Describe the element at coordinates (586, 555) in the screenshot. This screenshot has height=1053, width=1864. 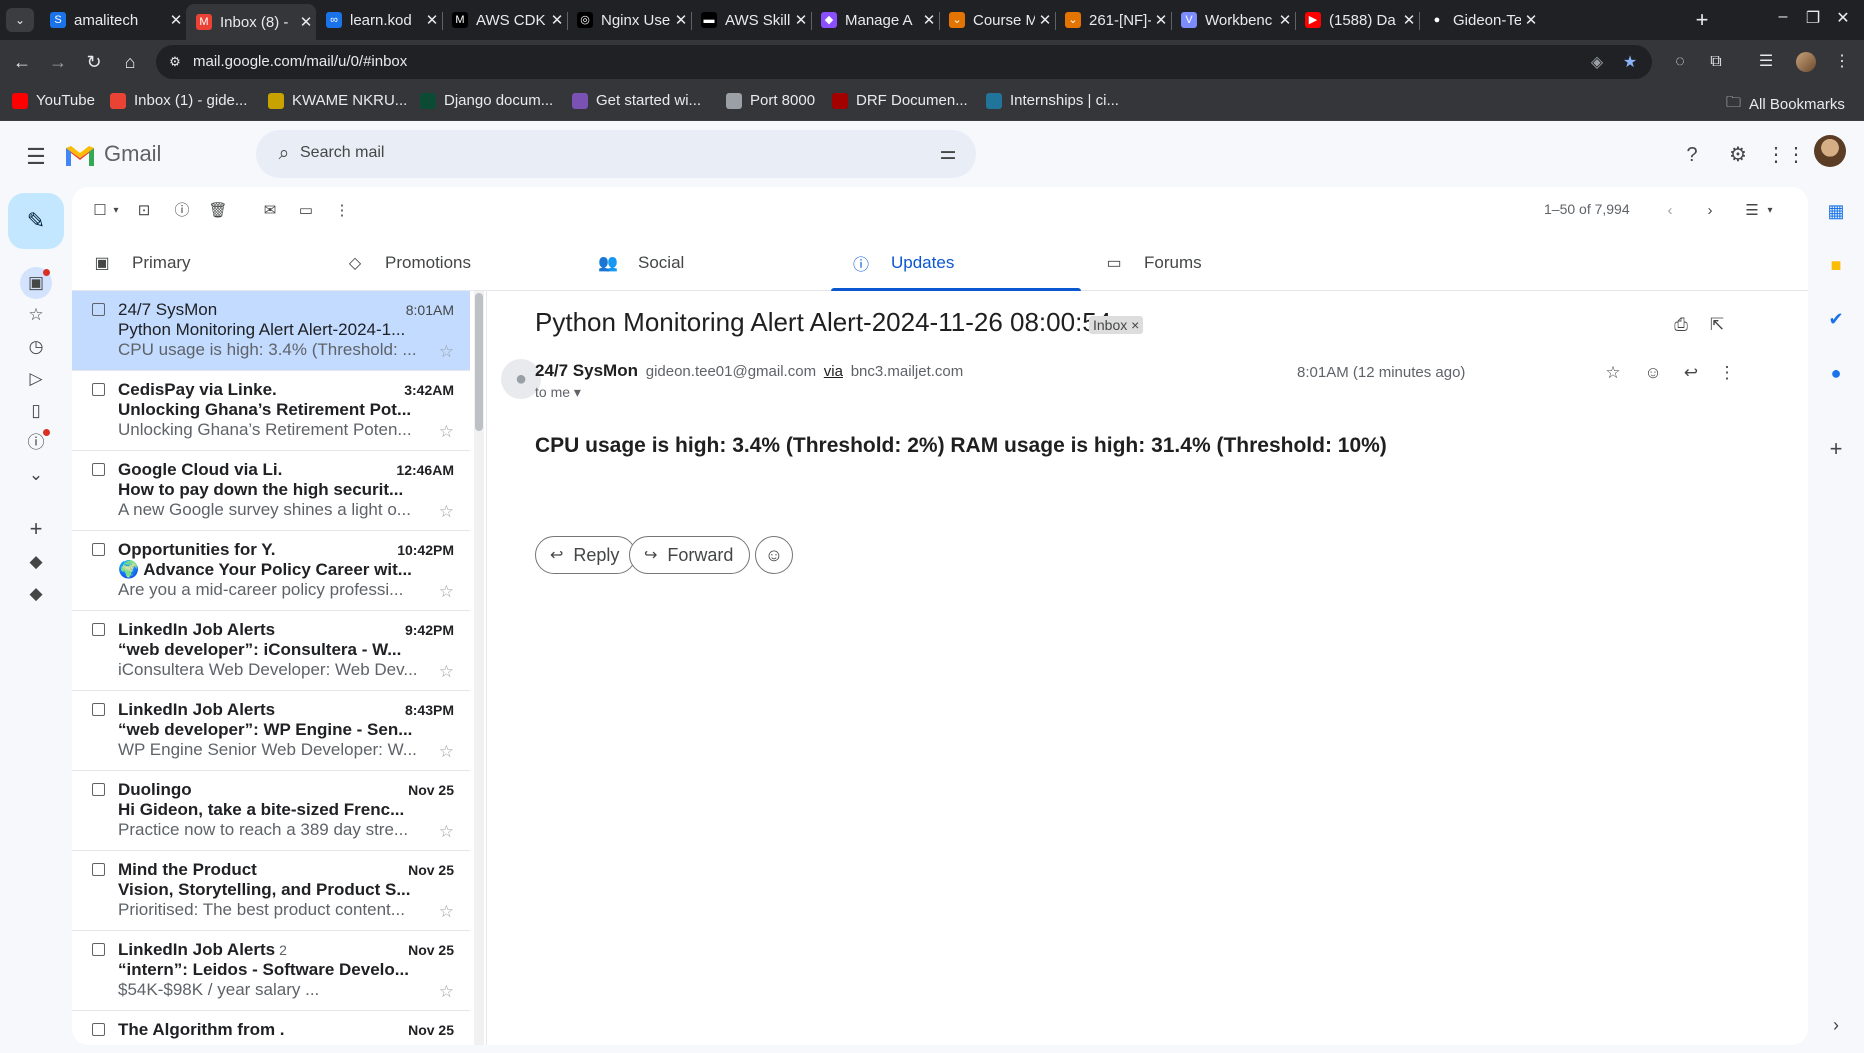
I see `reply-button: ↩ Reply` at that location.